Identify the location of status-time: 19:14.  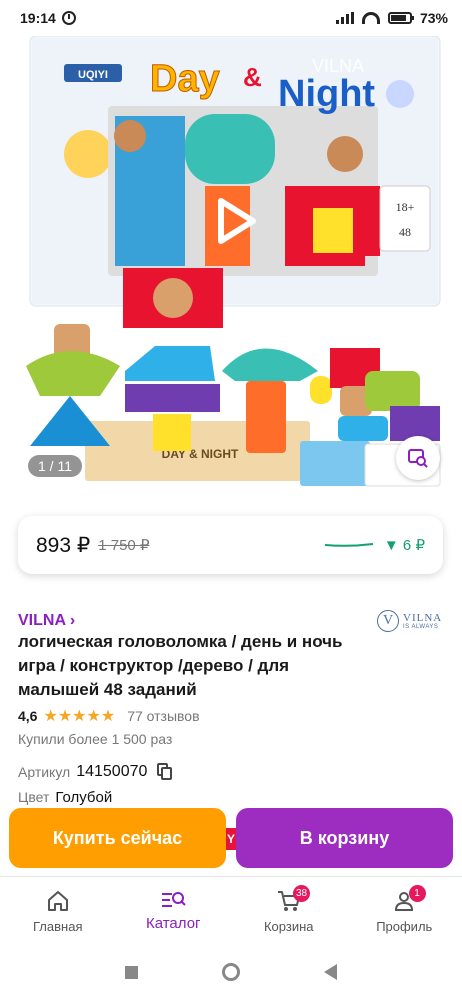
(38, 18).